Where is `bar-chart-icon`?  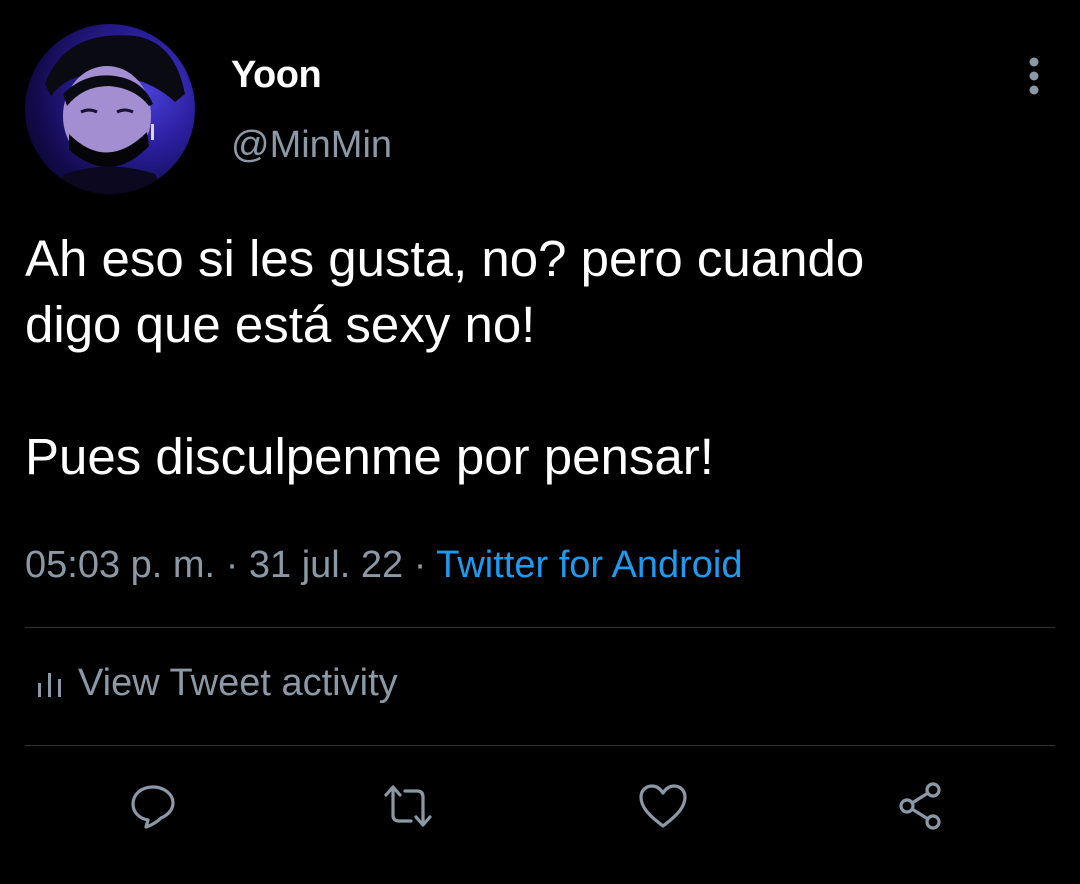
bar-chart-icon is located at coordinates (50, 684).